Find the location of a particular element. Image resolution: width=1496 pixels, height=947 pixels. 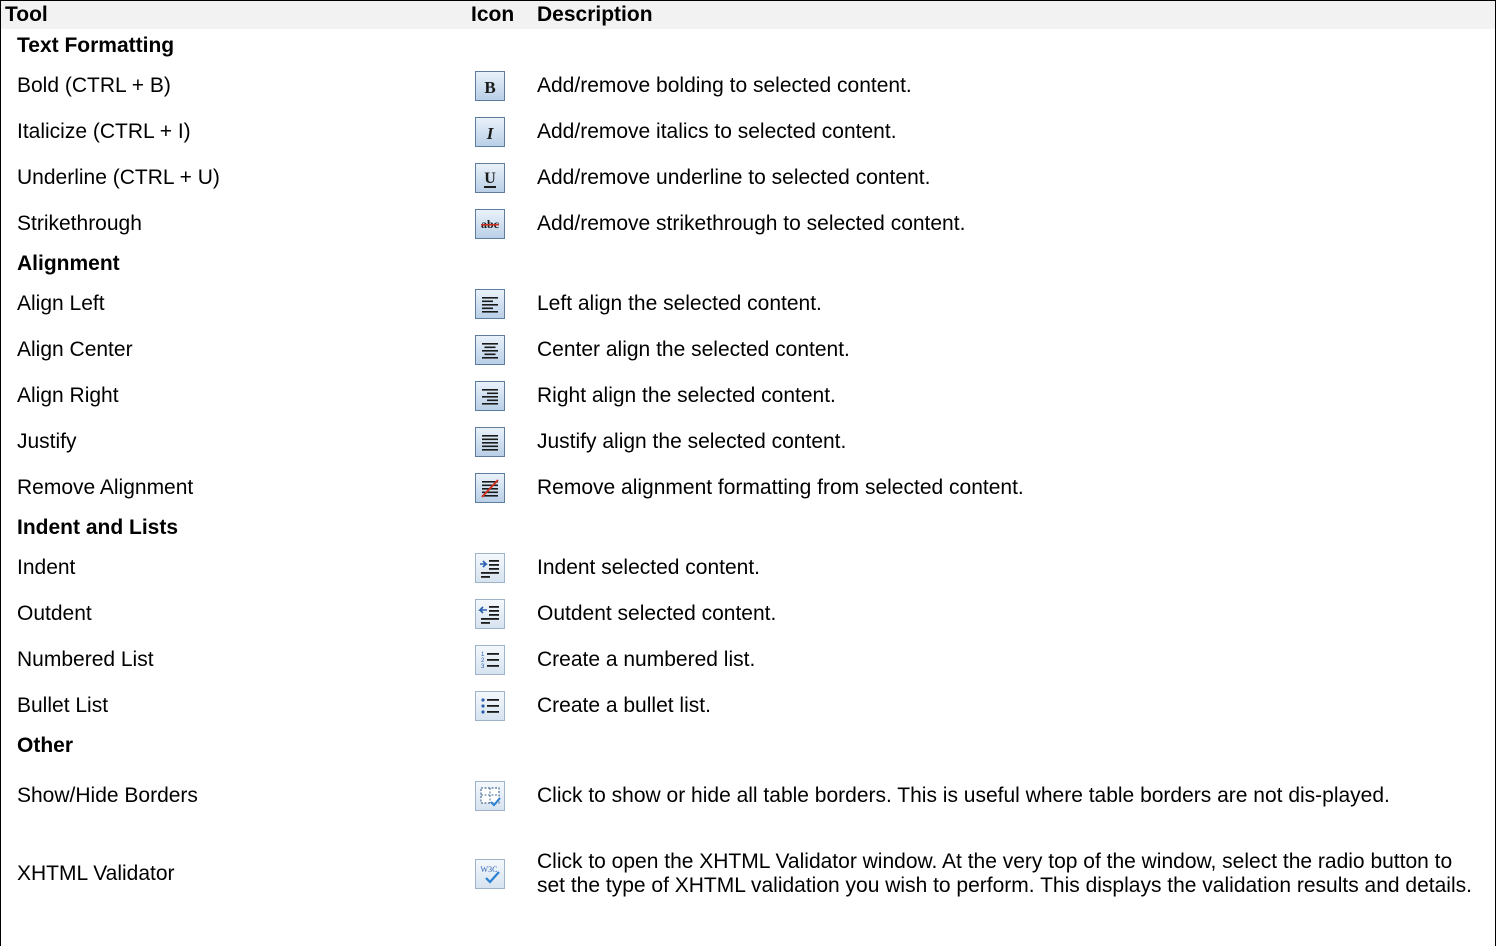

section-title: Other is located at coordinates (45, 745).